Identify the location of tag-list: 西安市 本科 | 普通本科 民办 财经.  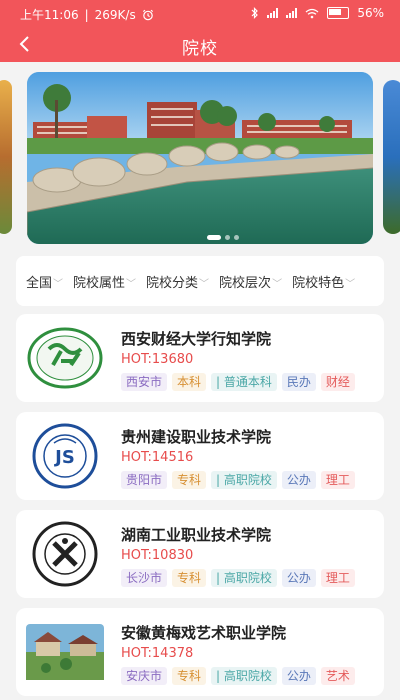
(238, 382).